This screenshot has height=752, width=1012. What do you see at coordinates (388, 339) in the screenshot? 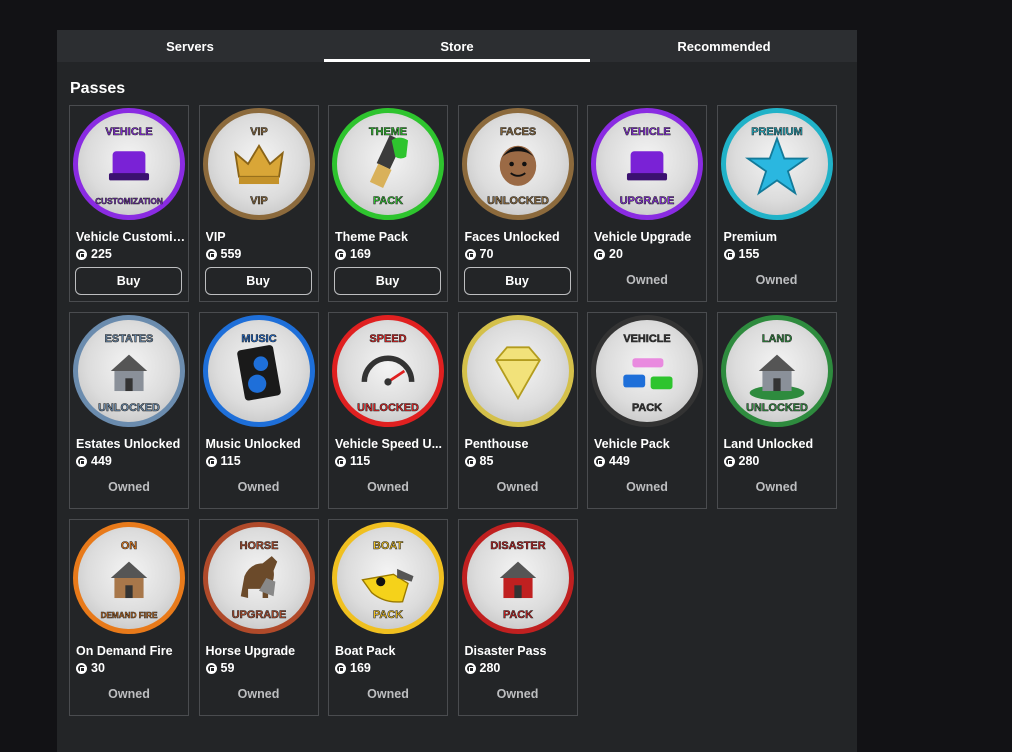
I see `svg-text: SPEED` at bounding box center [388, 339].